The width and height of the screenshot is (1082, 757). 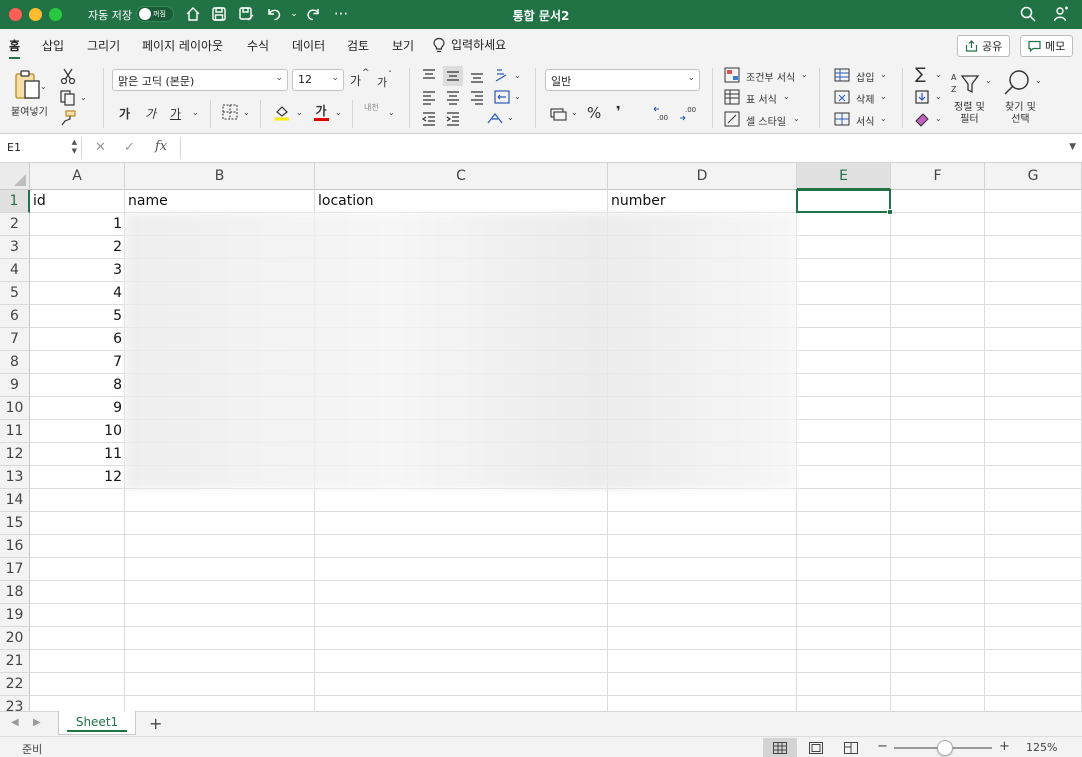 I want to click on page-break-view-button, so click(x=851, y=747).